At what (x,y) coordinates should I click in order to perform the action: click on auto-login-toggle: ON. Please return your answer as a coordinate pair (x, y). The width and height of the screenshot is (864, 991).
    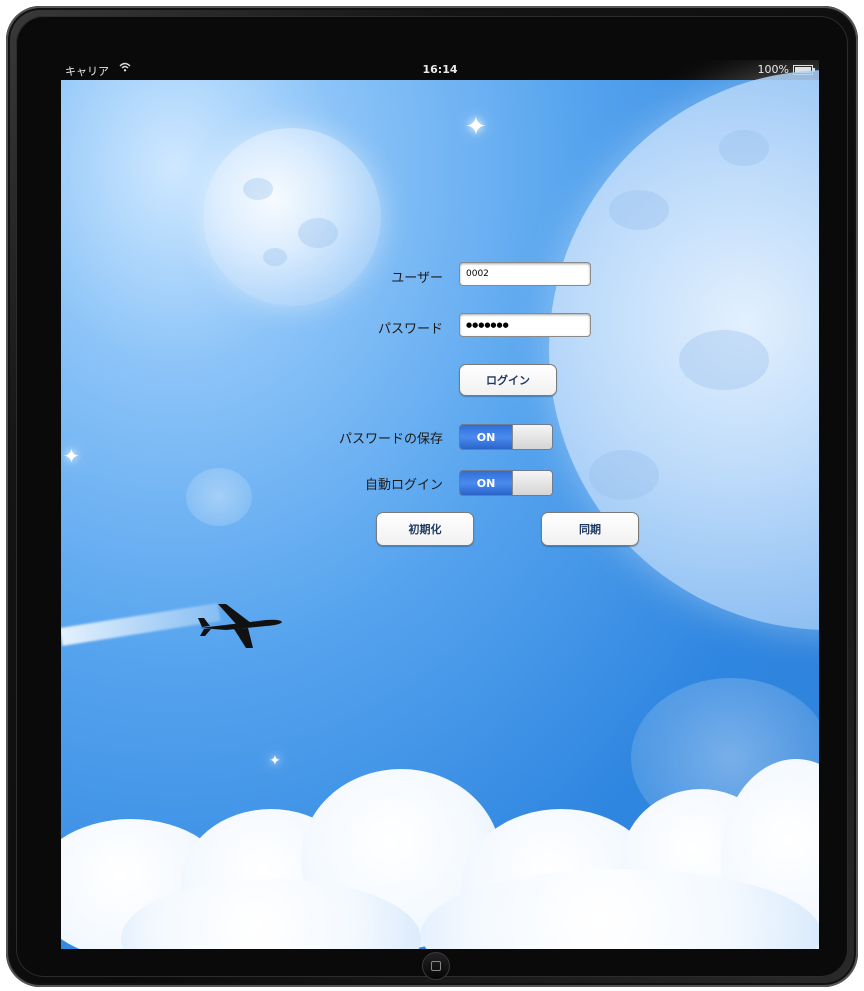
    Looking at the image, I should click on (506, 483).